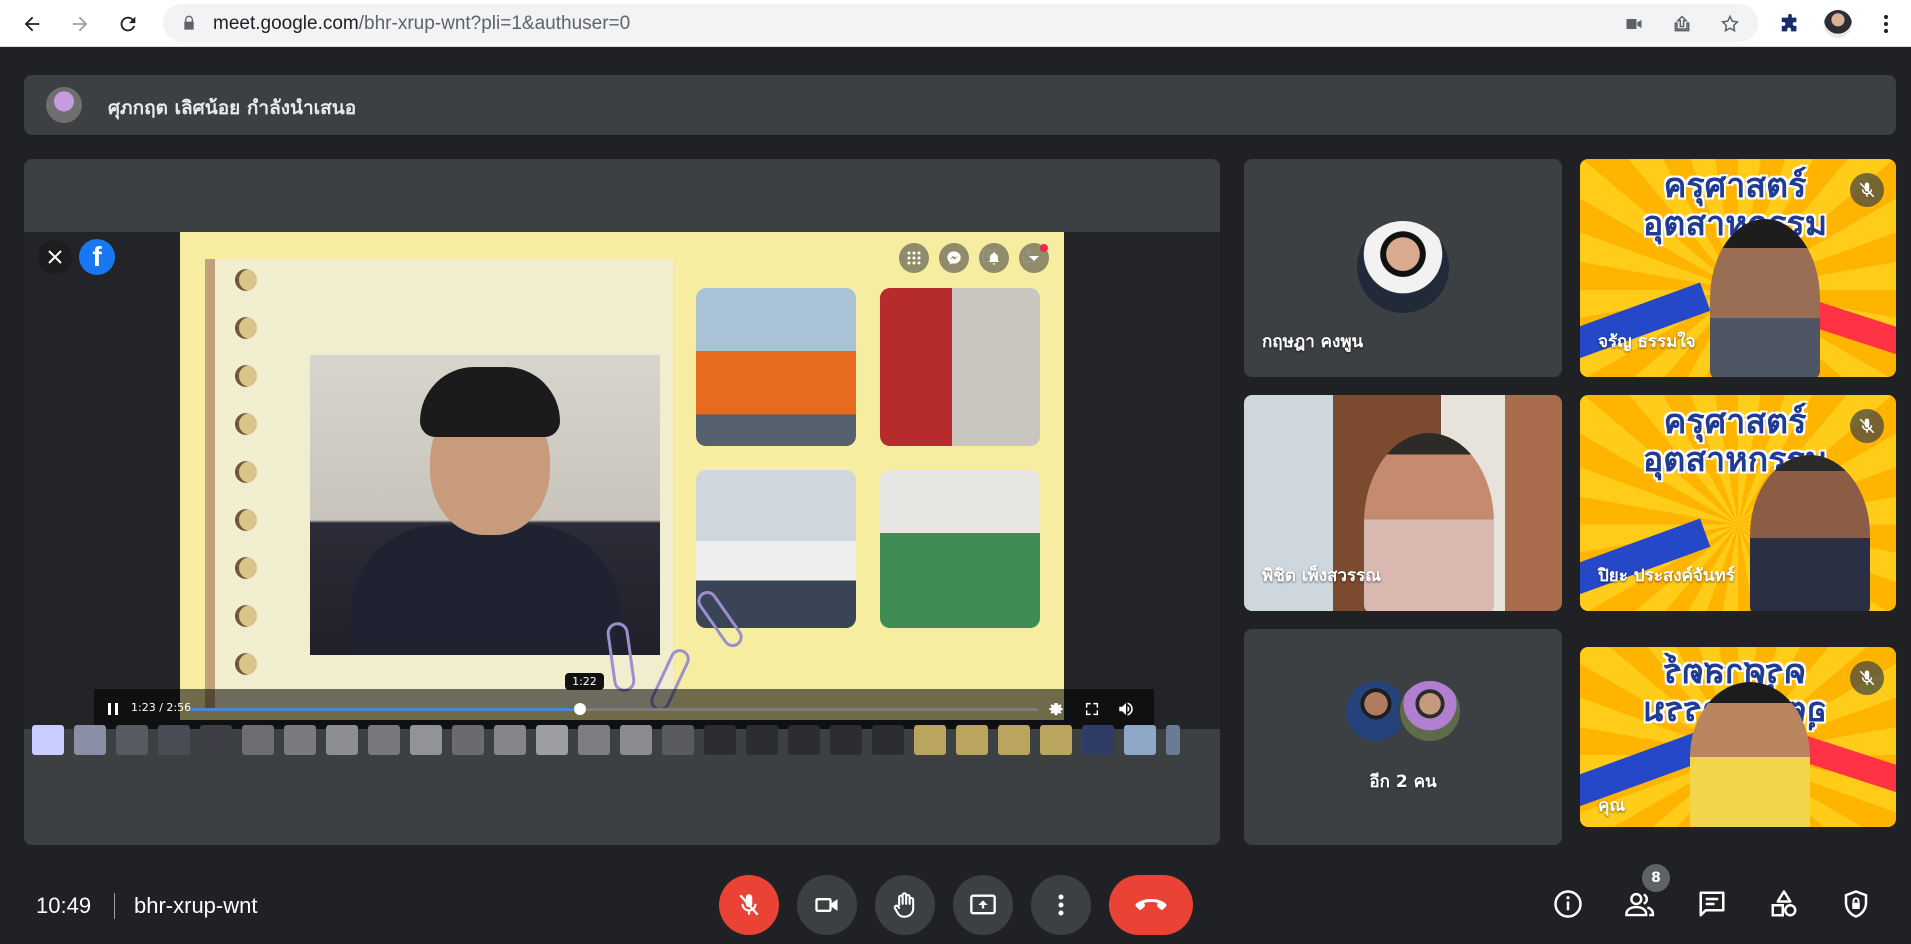 This screenshot has width=1911, height=944. I want to click on apps-grid-icon, so click(914, 258).